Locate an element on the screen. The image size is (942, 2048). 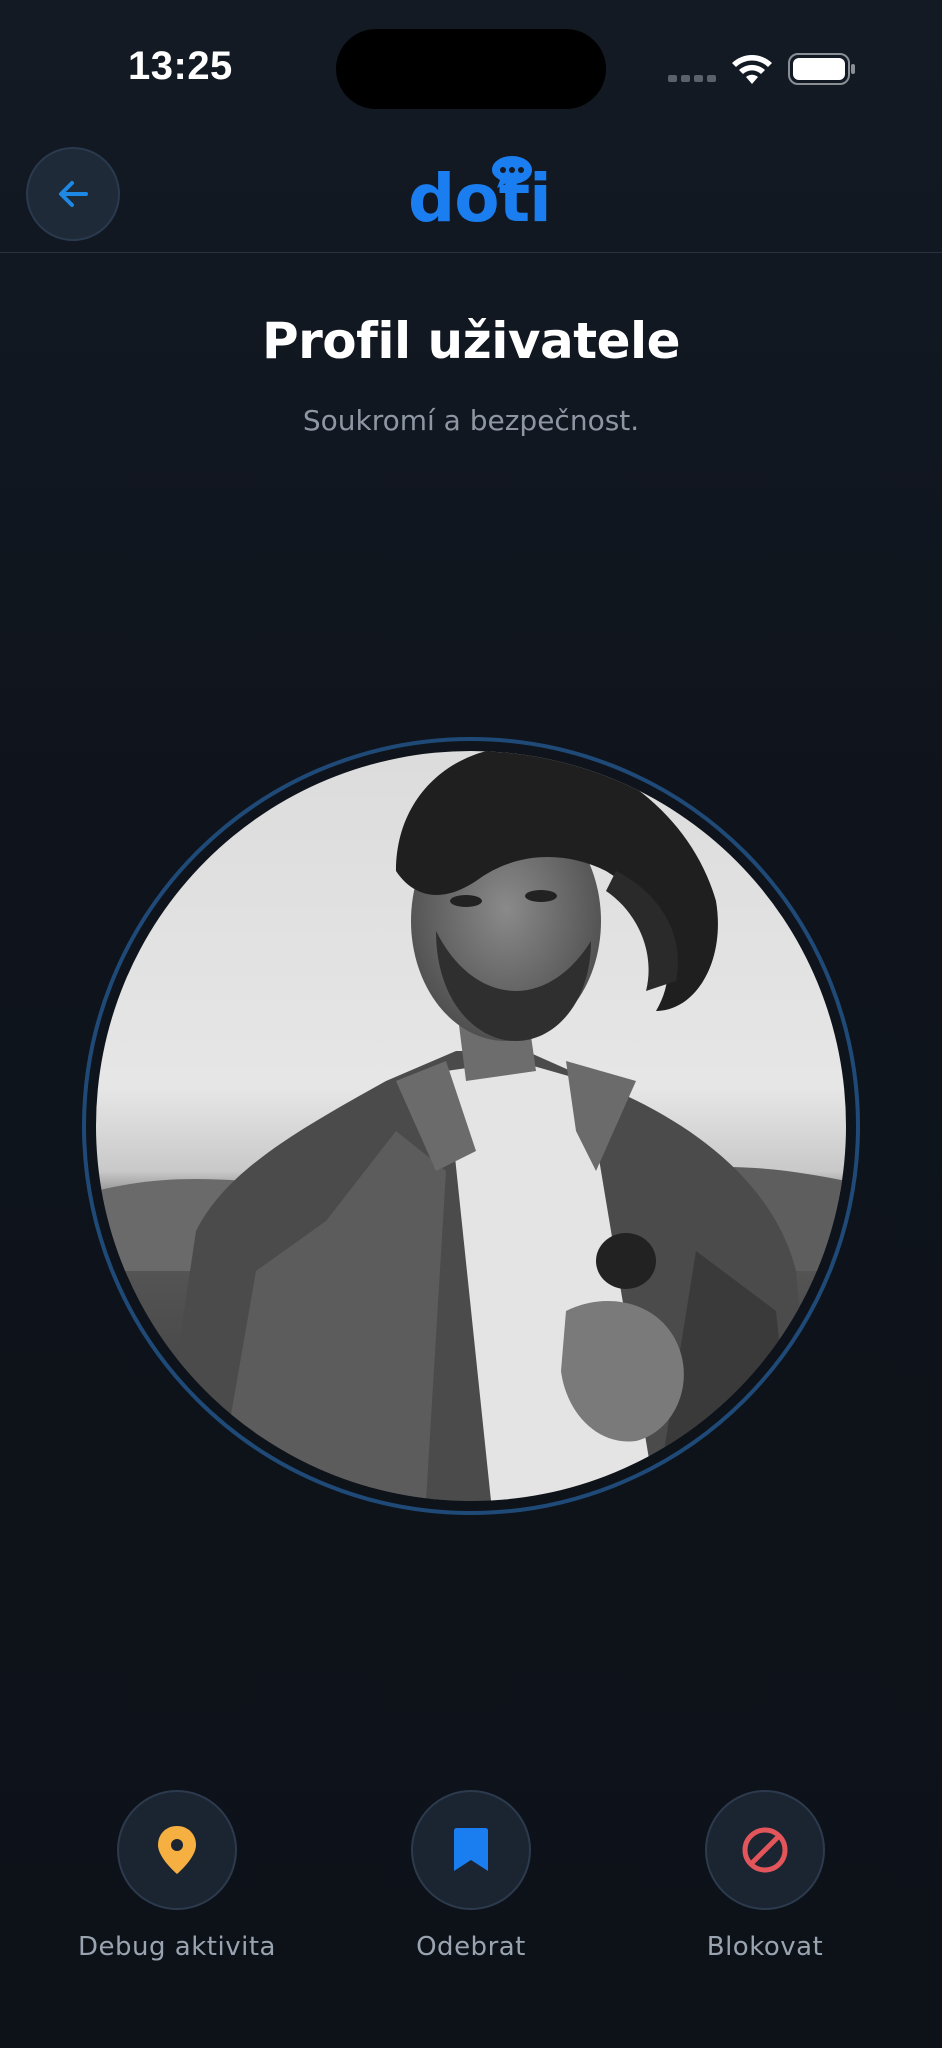
status-bar: 13:25 is located at coordinates (471, 70).